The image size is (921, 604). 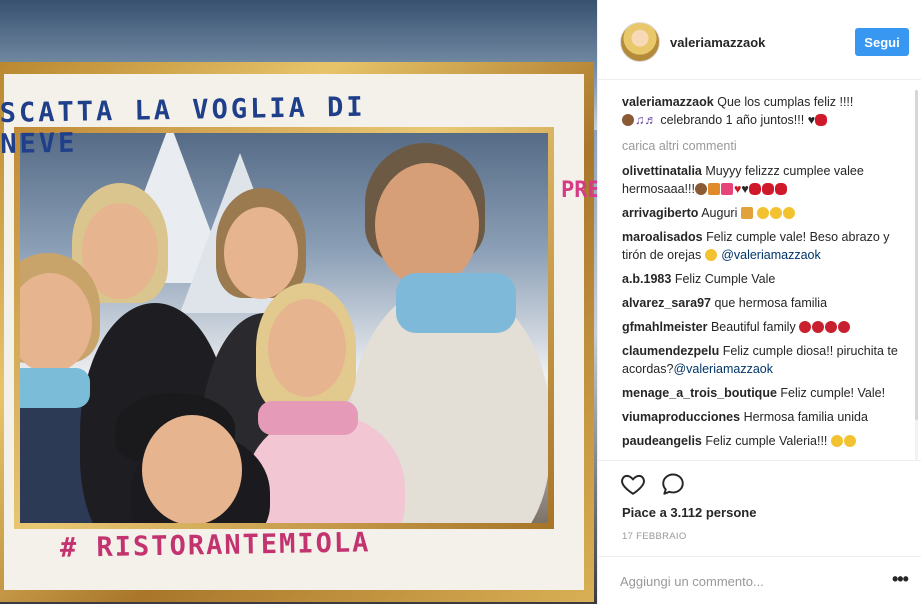 What do you see at coordinates (699, 393) in the screenshot?
I see `comment-username: menage_a_trois_boutique` at bounding box center [699, 393].